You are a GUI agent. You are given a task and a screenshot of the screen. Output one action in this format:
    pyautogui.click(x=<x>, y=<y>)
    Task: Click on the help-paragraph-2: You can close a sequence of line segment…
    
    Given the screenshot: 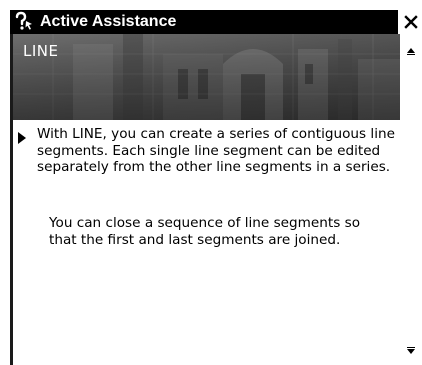 What is the action you would take?
    pyautogui.click(x=205, y=231)
    